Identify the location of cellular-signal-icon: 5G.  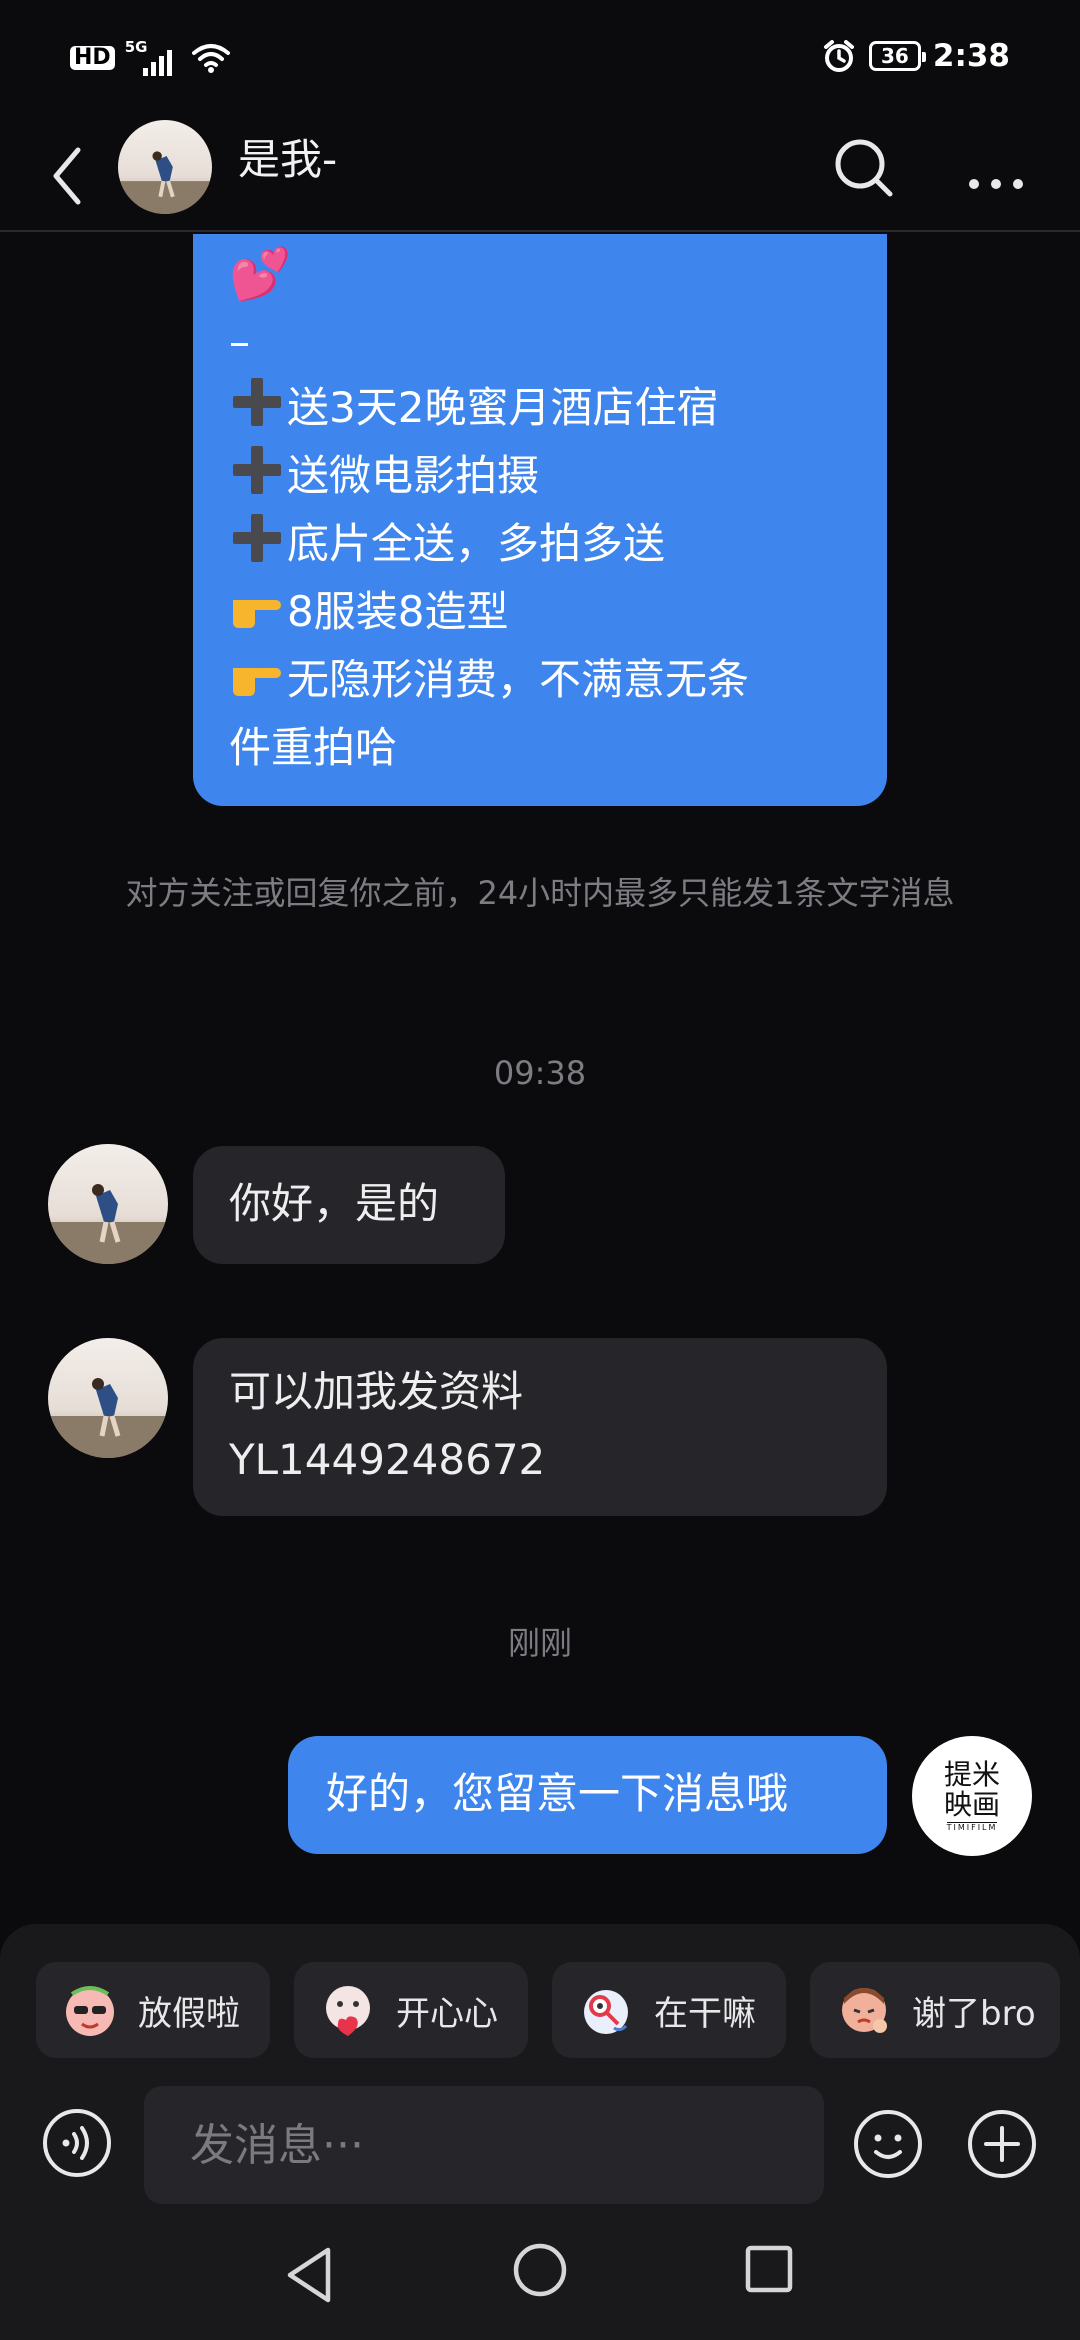
(153, 57).